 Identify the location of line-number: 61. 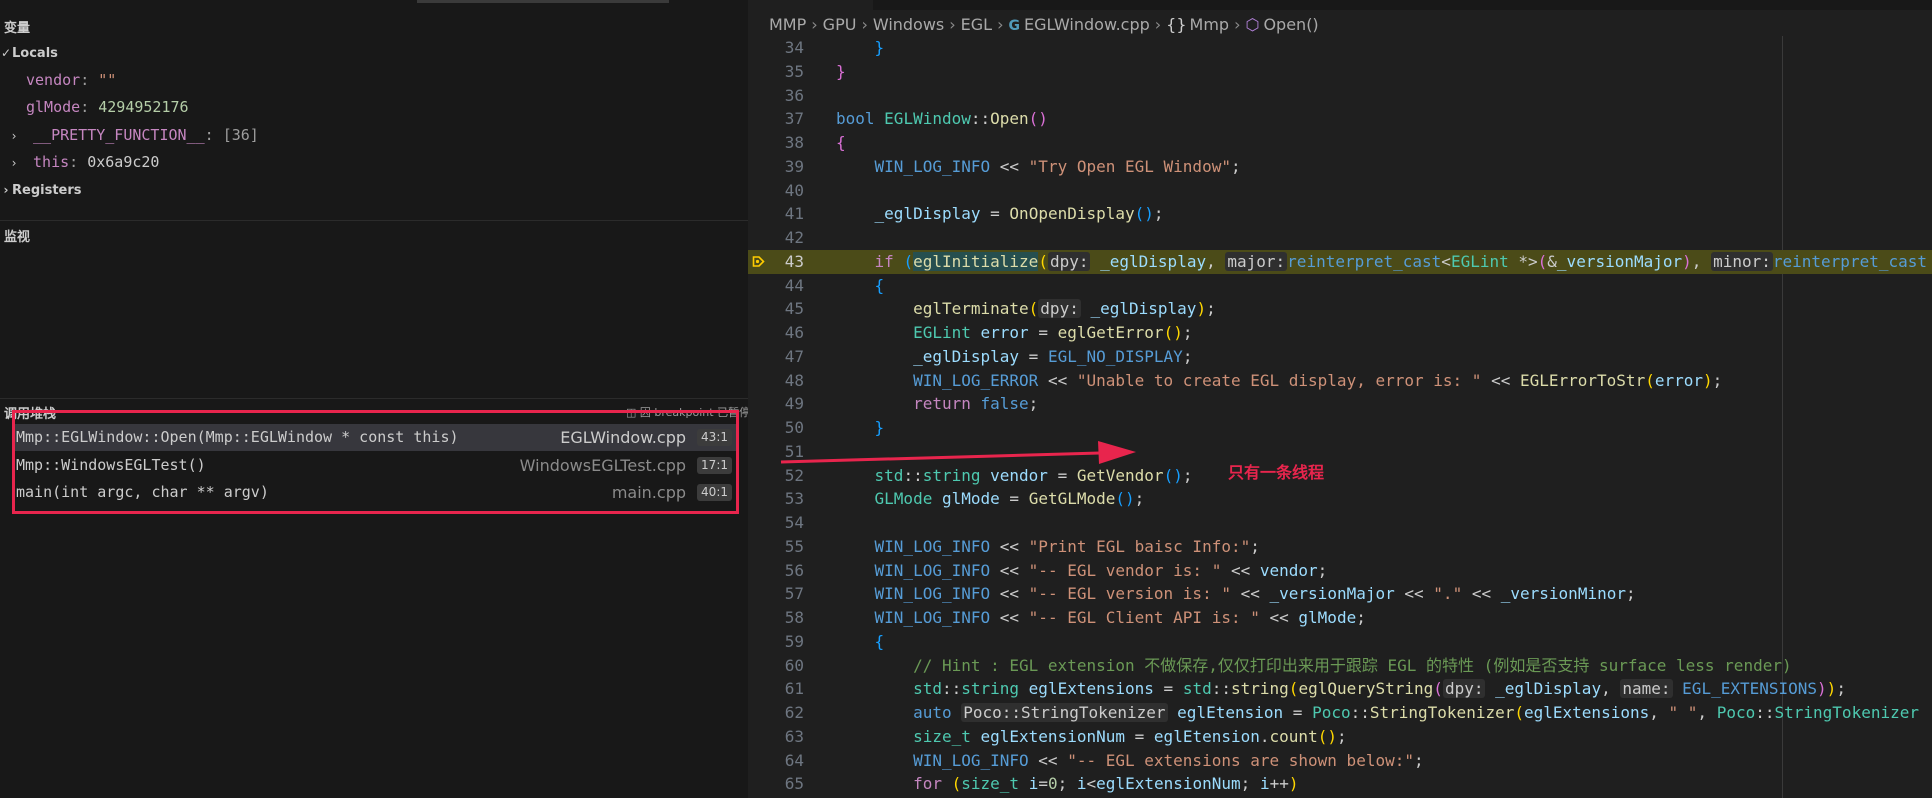
(794, 689).